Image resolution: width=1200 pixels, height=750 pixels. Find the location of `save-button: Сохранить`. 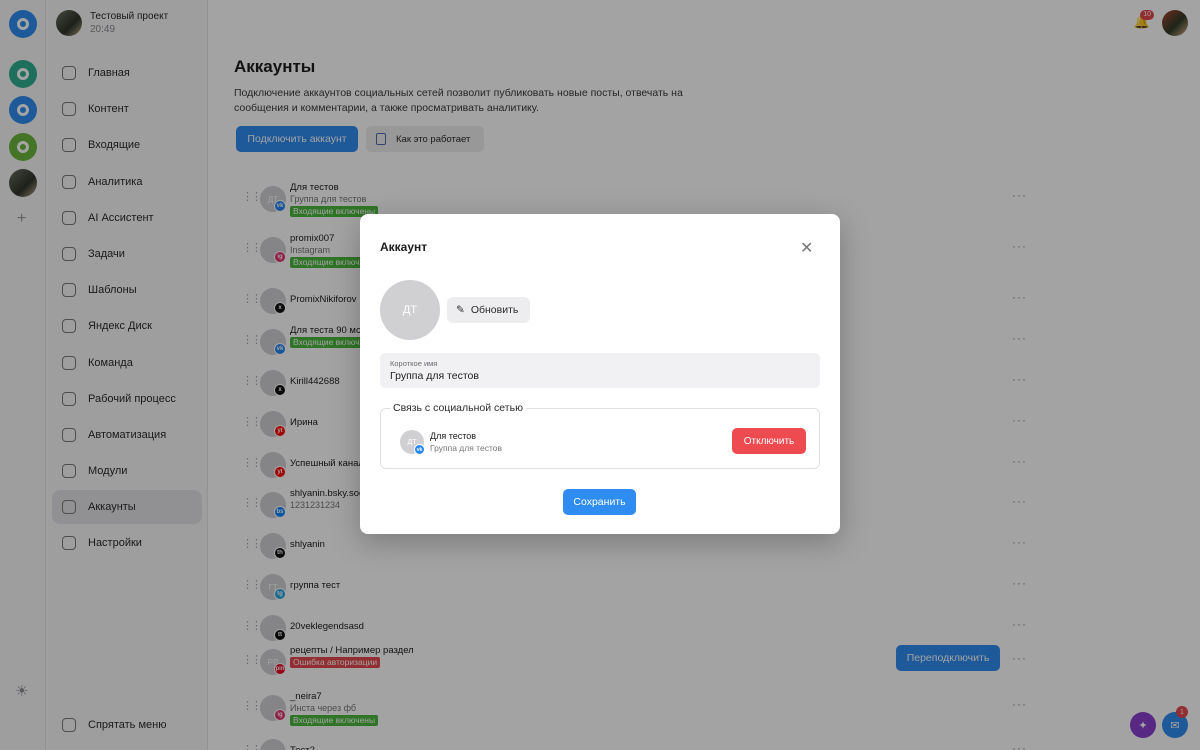

save-button: Сохранить is located at coordinates (599, 502).